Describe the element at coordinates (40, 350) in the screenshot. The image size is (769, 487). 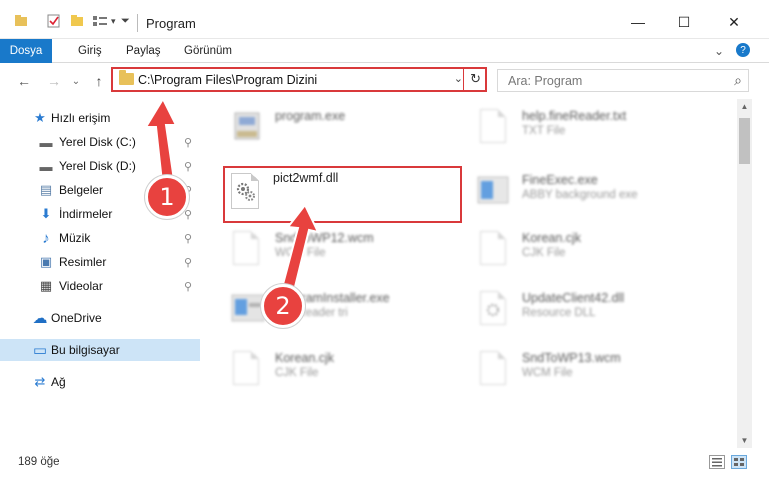
I see `computer-icon: ▭` at that location.